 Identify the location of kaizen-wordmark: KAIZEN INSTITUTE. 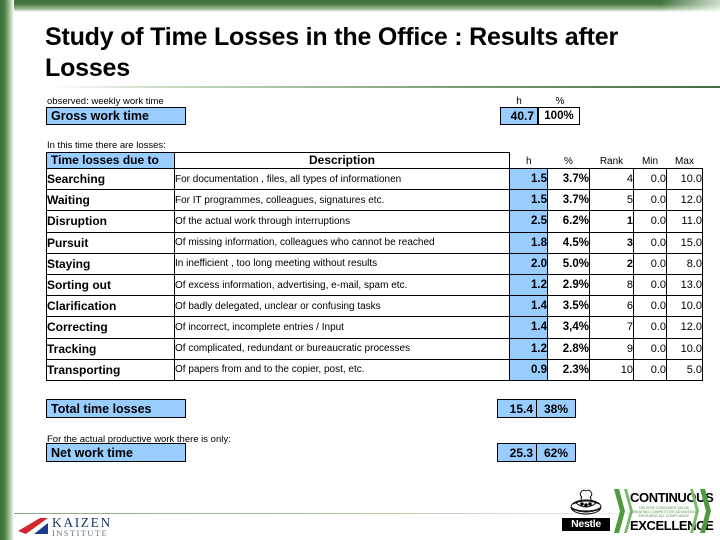
(100, 526).